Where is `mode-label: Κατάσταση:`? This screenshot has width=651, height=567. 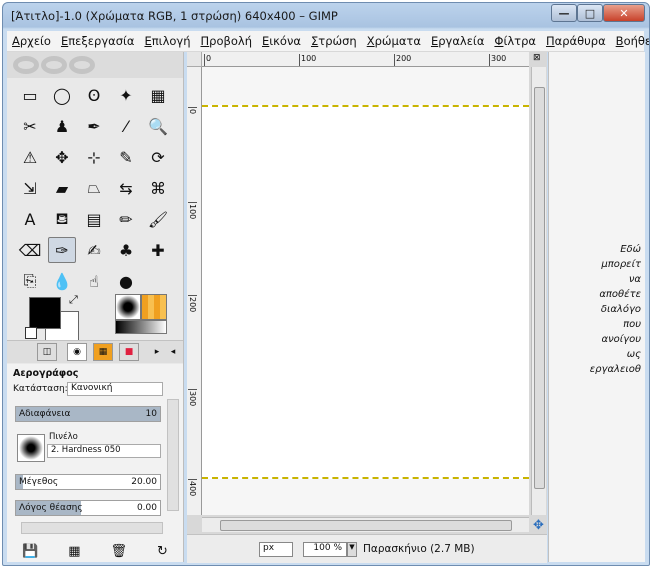 mode-label: Κατάσταση: is located at coordinates (40, 389).